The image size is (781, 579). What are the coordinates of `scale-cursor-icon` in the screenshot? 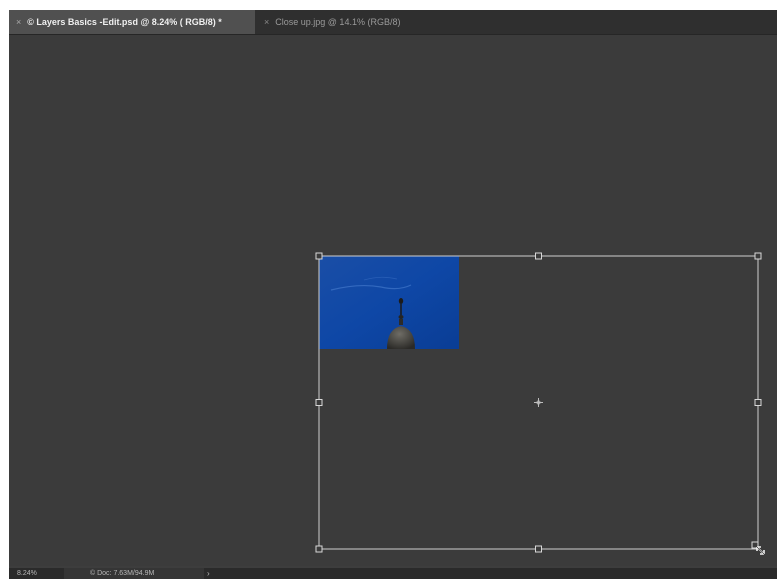 It's located at (760, 550).